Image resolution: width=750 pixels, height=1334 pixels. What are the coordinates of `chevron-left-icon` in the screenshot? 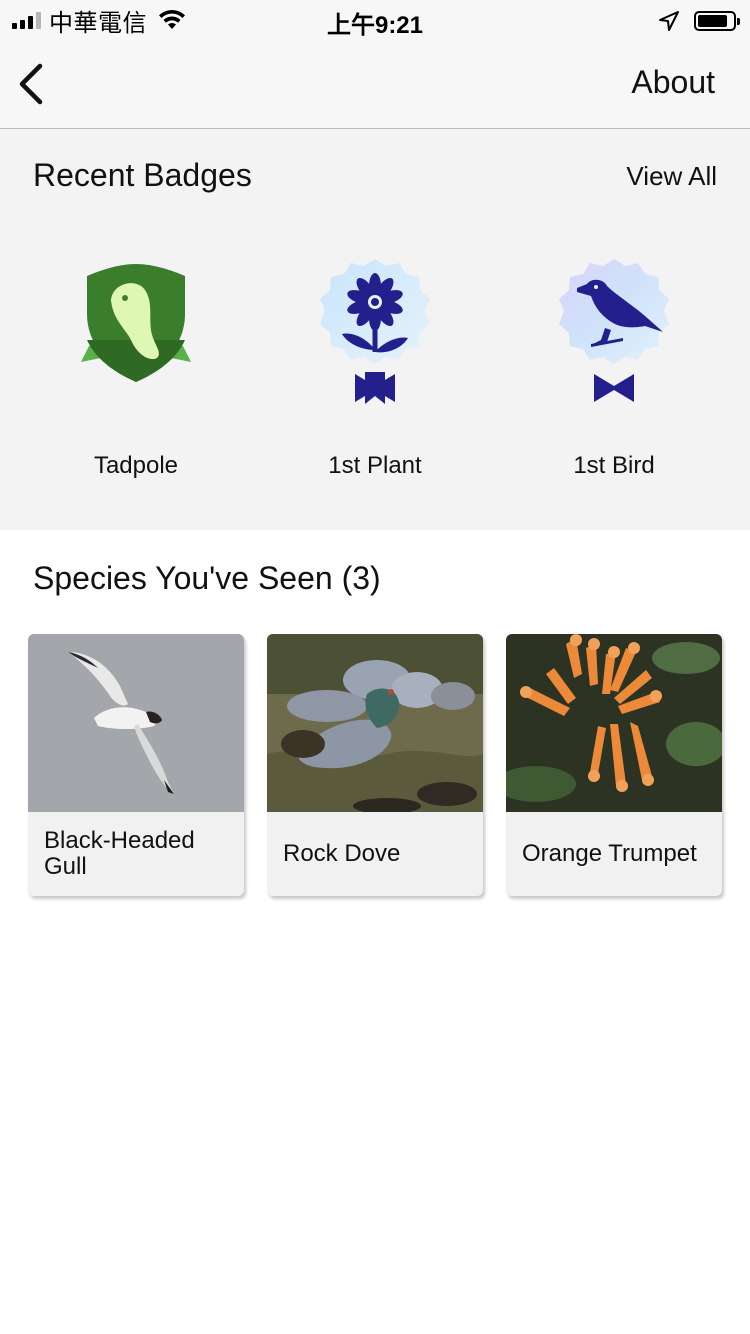 It's located at (31, 84).